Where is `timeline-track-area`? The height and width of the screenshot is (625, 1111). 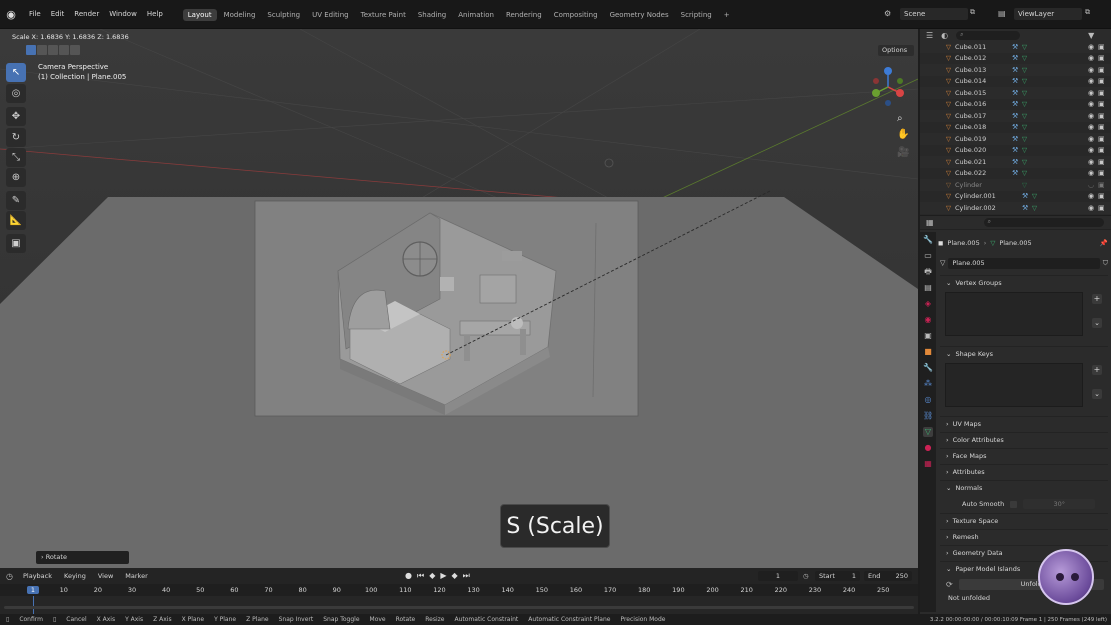 timeline-track-area is located at coordinates (459, 605).